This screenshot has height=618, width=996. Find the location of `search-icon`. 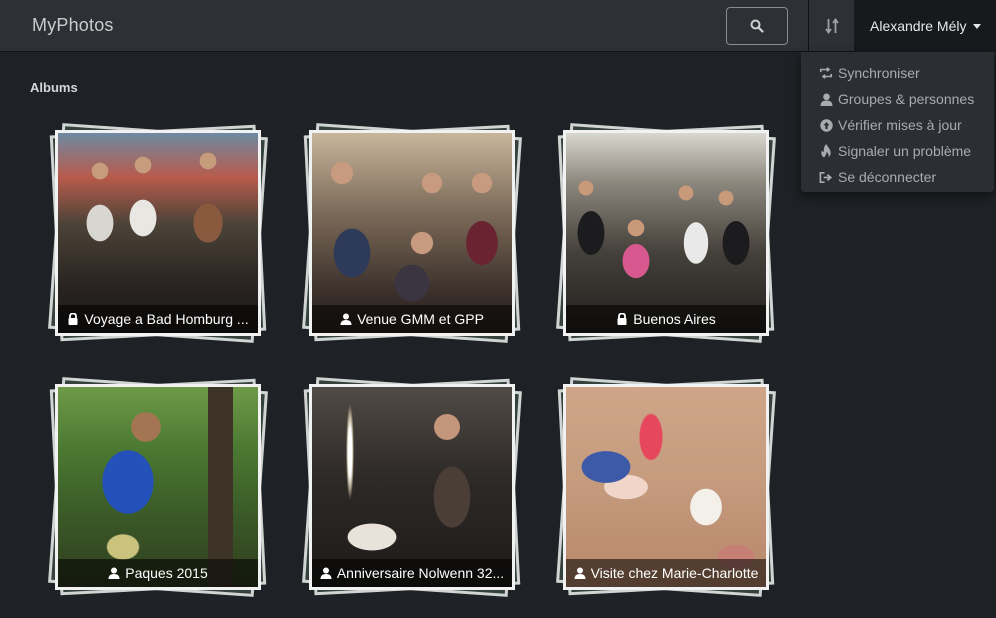

search-icon is located at coordinates (757, 26).